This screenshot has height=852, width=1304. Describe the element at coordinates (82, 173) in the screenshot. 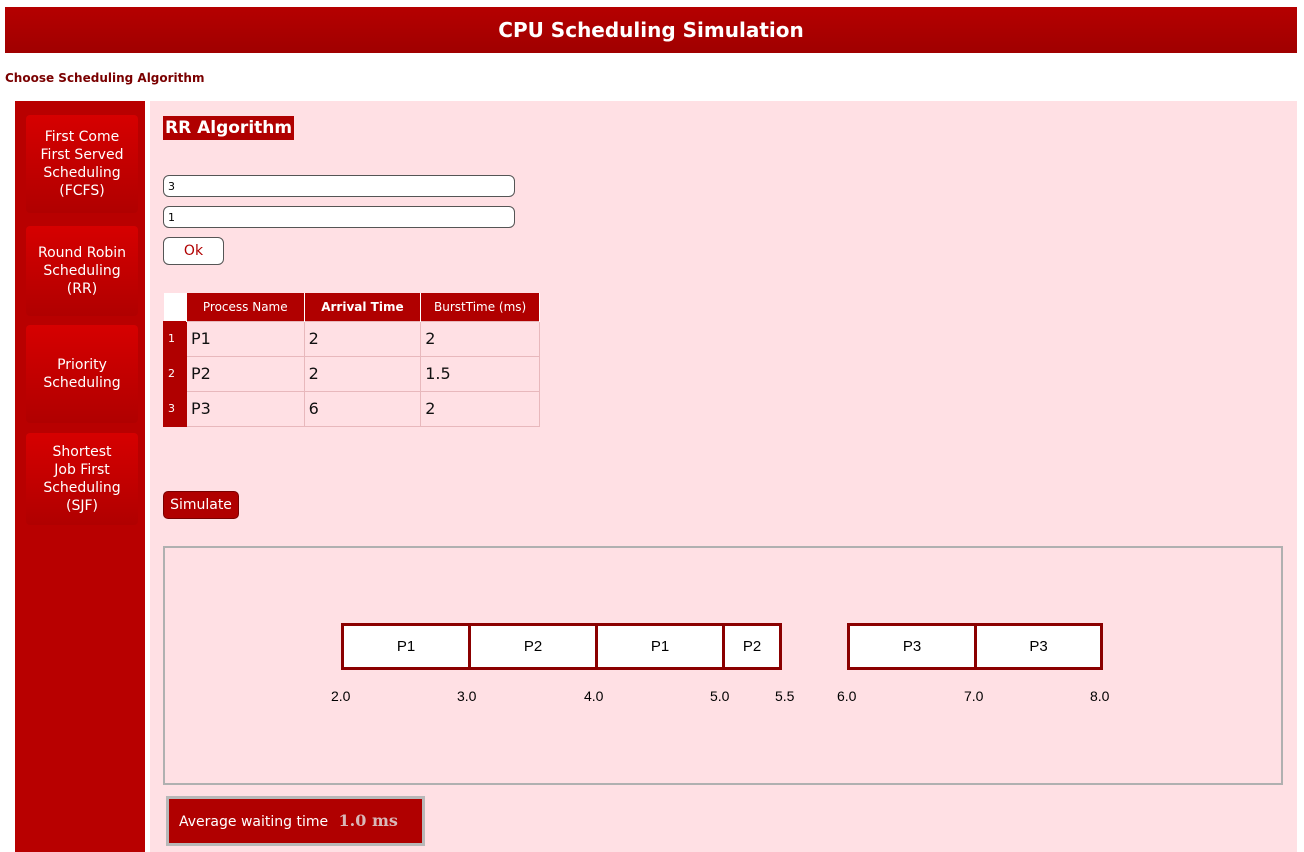

I see `fcfs-label-line: Scheduling` at that location.